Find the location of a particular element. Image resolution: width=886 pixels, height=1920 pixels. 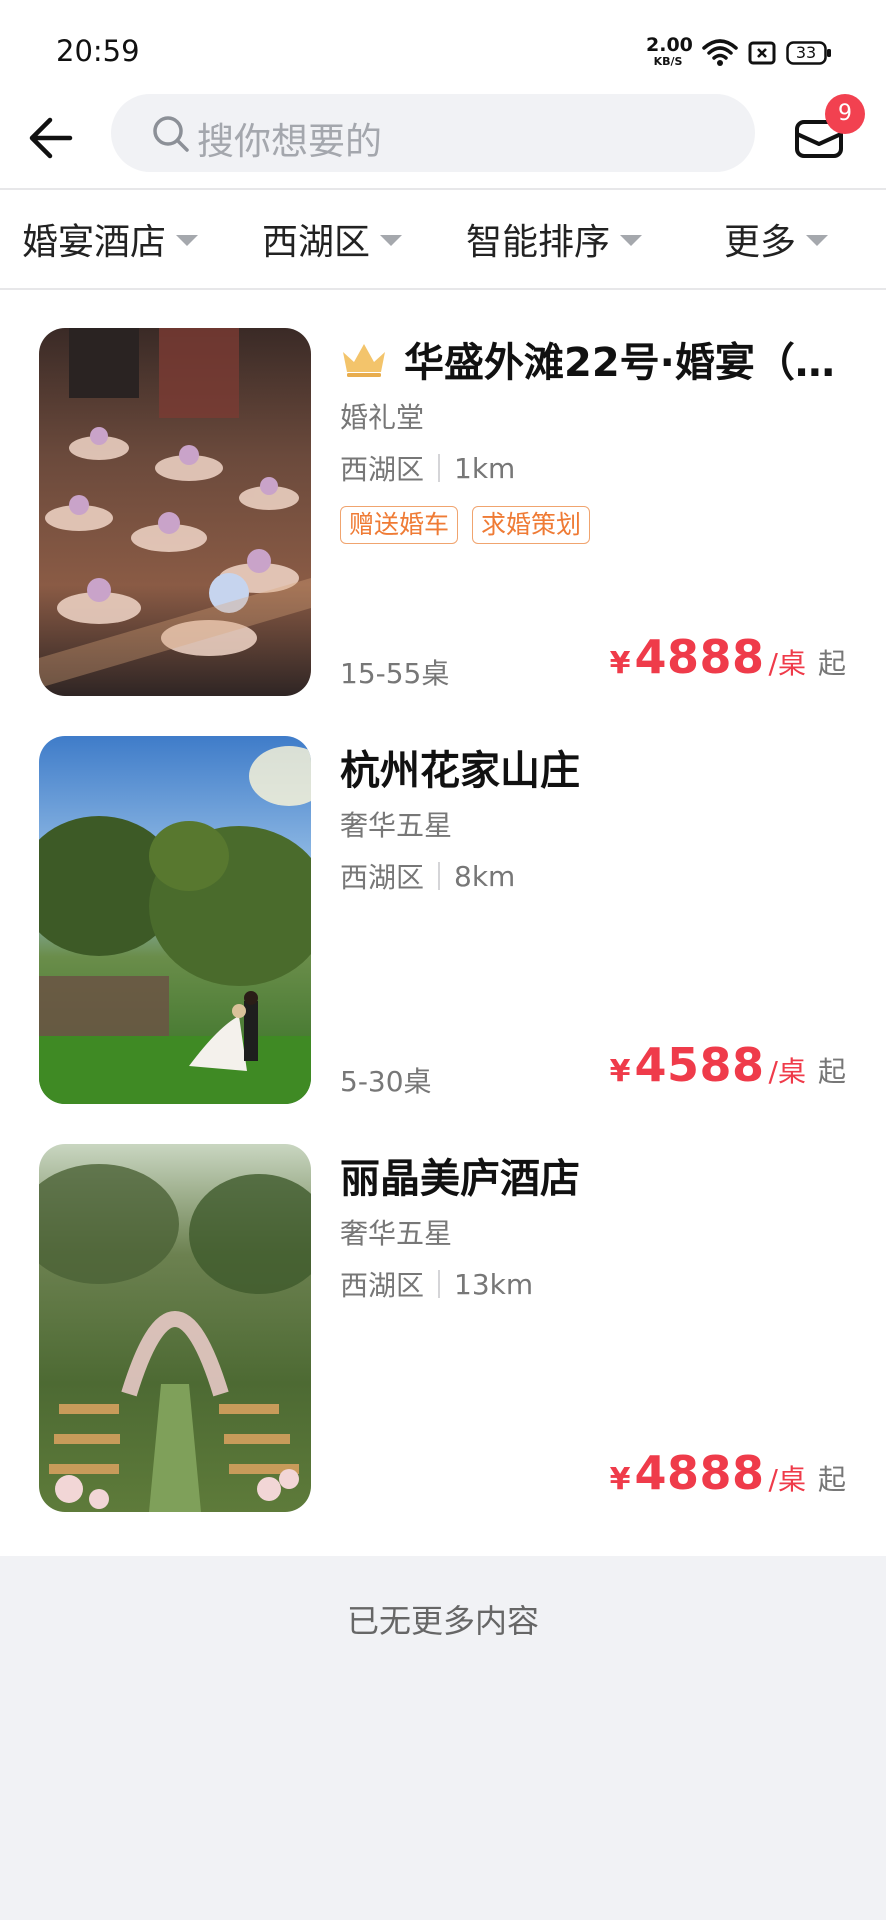

venue-photo-banquet-hall is located at coordinates (175, 512).